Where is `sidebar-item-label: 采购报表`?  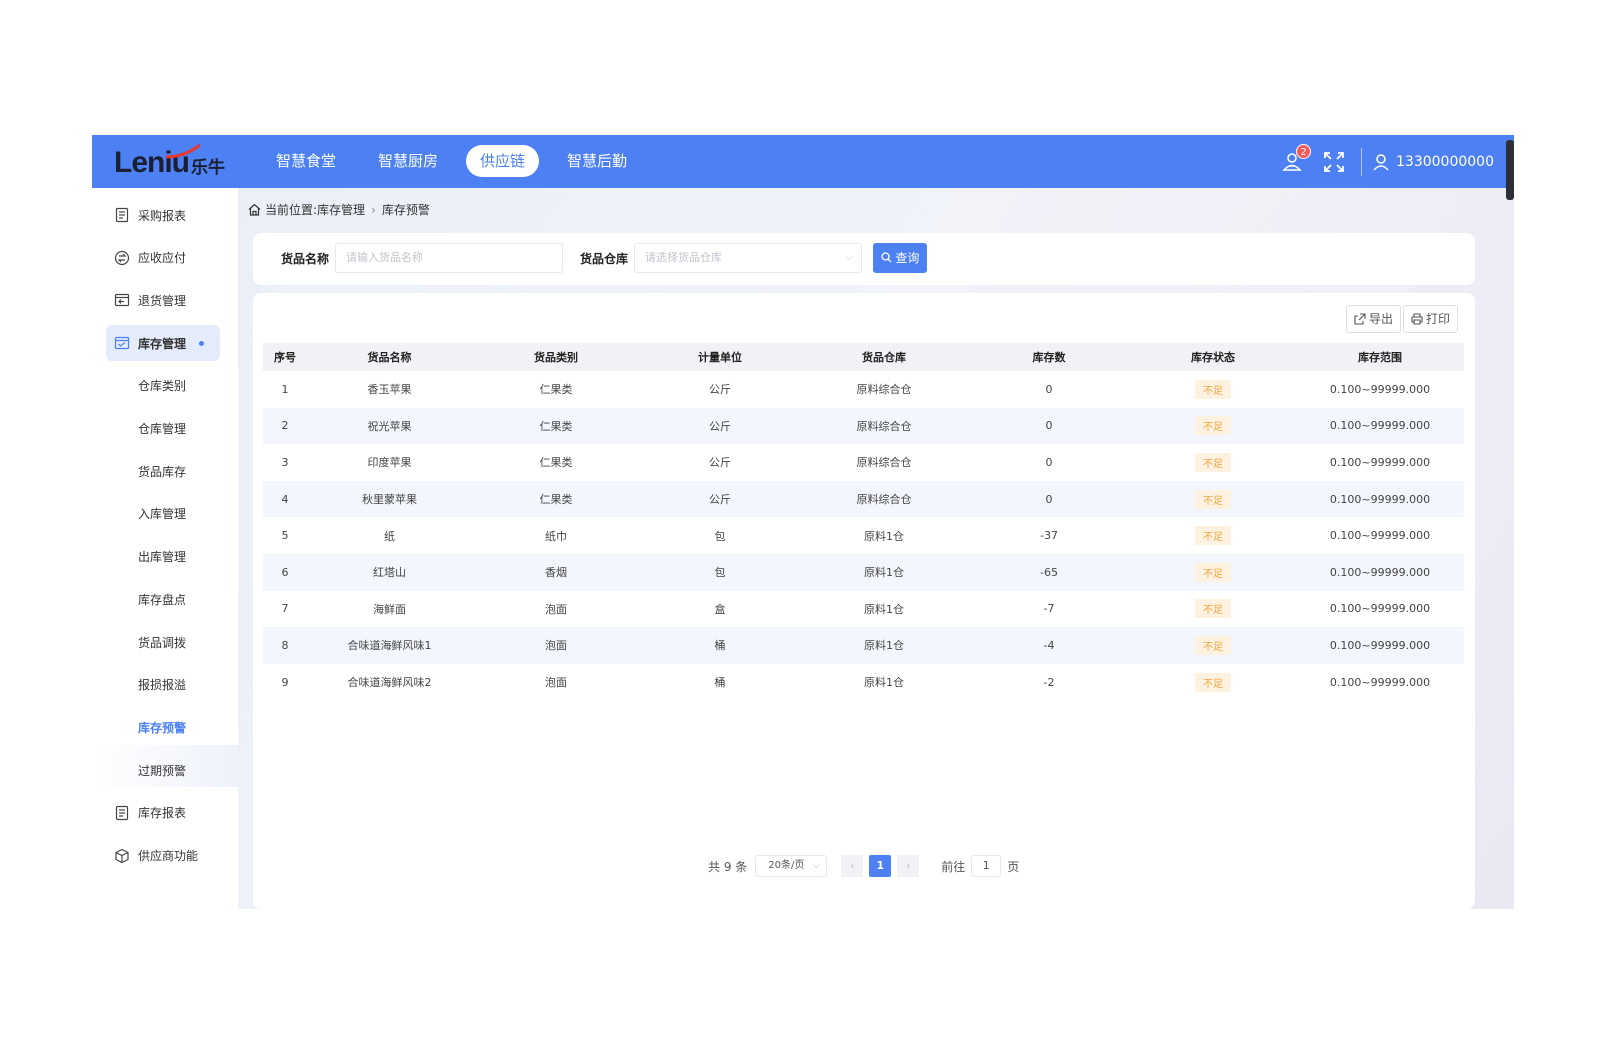 sidebar-item-label: 采购报表 is located at coordinates (162, 215).